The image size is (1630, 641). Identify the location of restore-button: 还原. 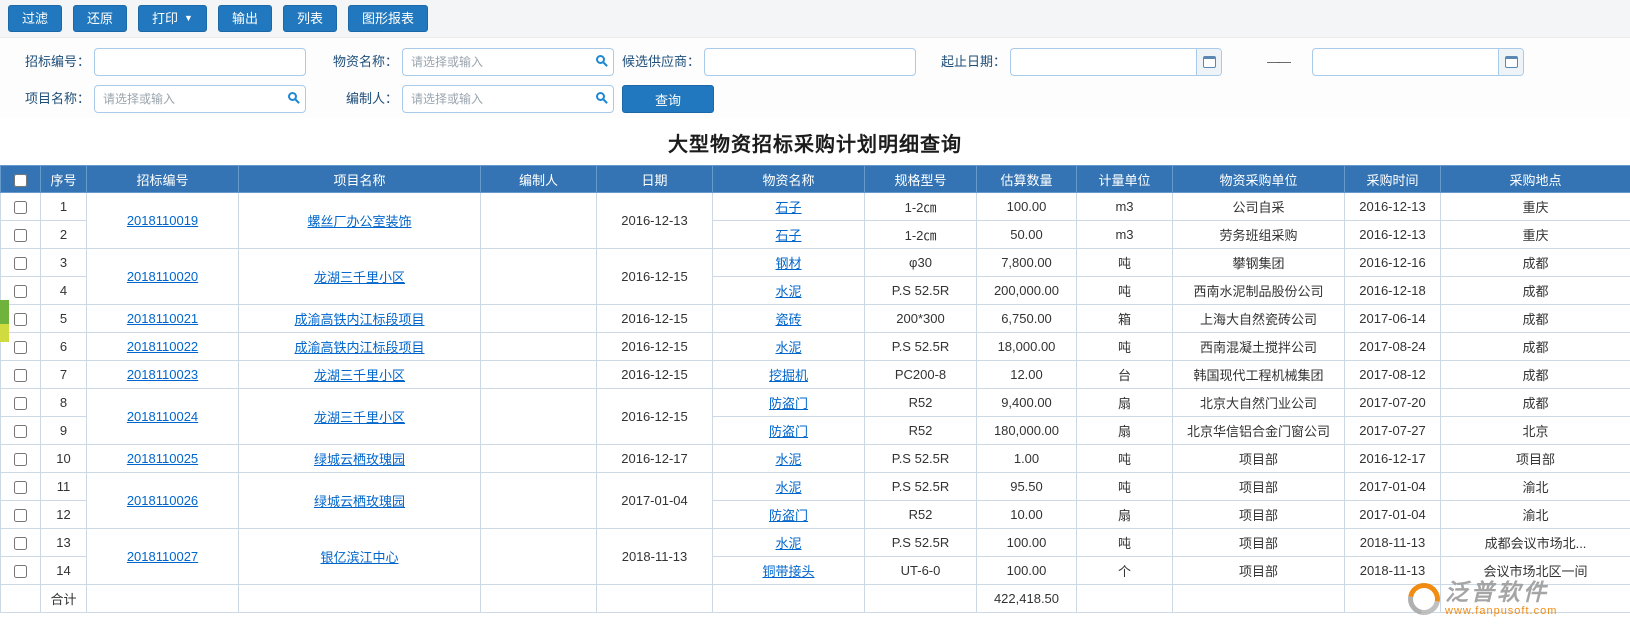
(100, 18).